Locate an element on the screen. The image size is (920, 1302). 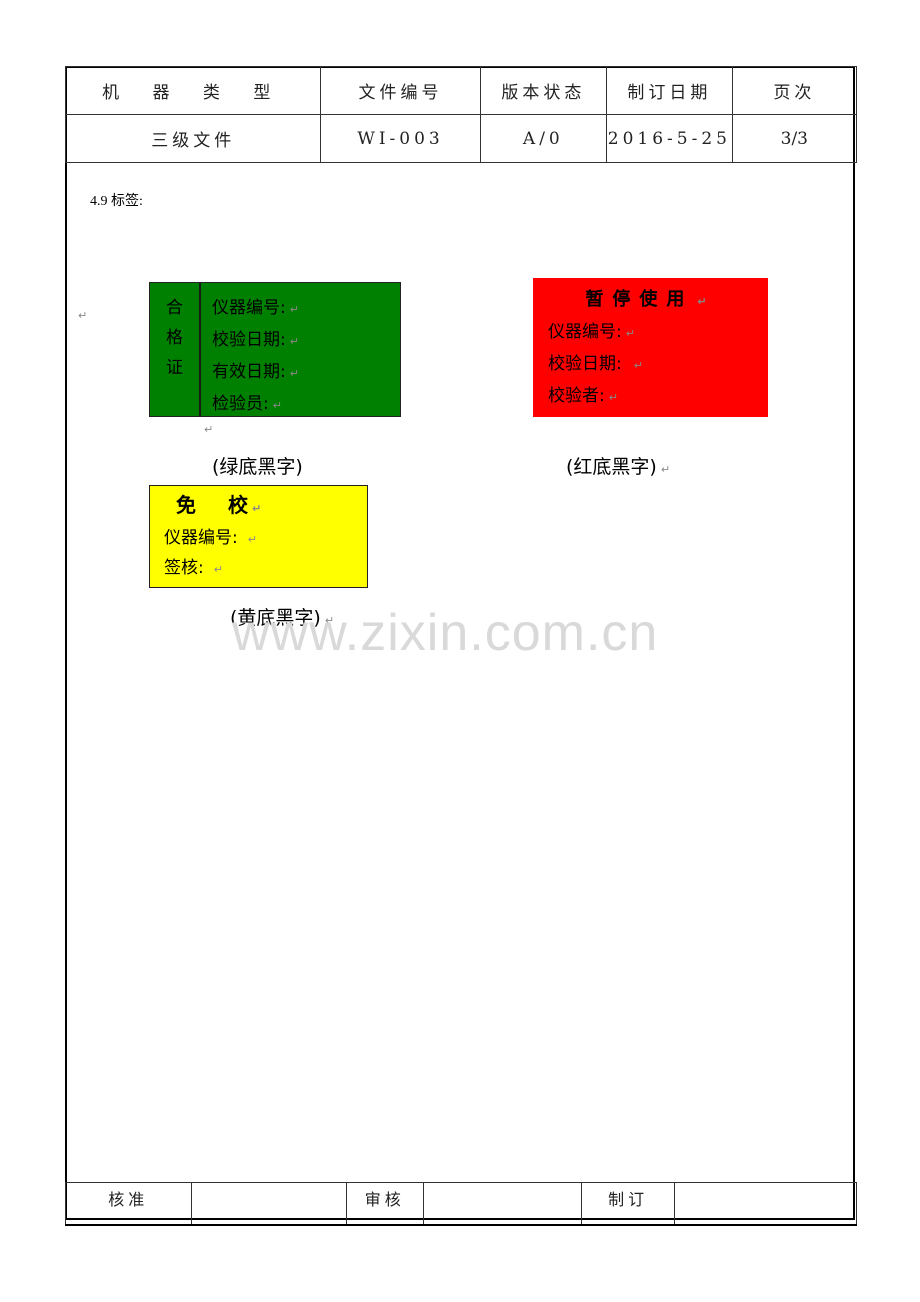
label-yellow-title: 免校 ↵ is located at coordinates (219, 505).